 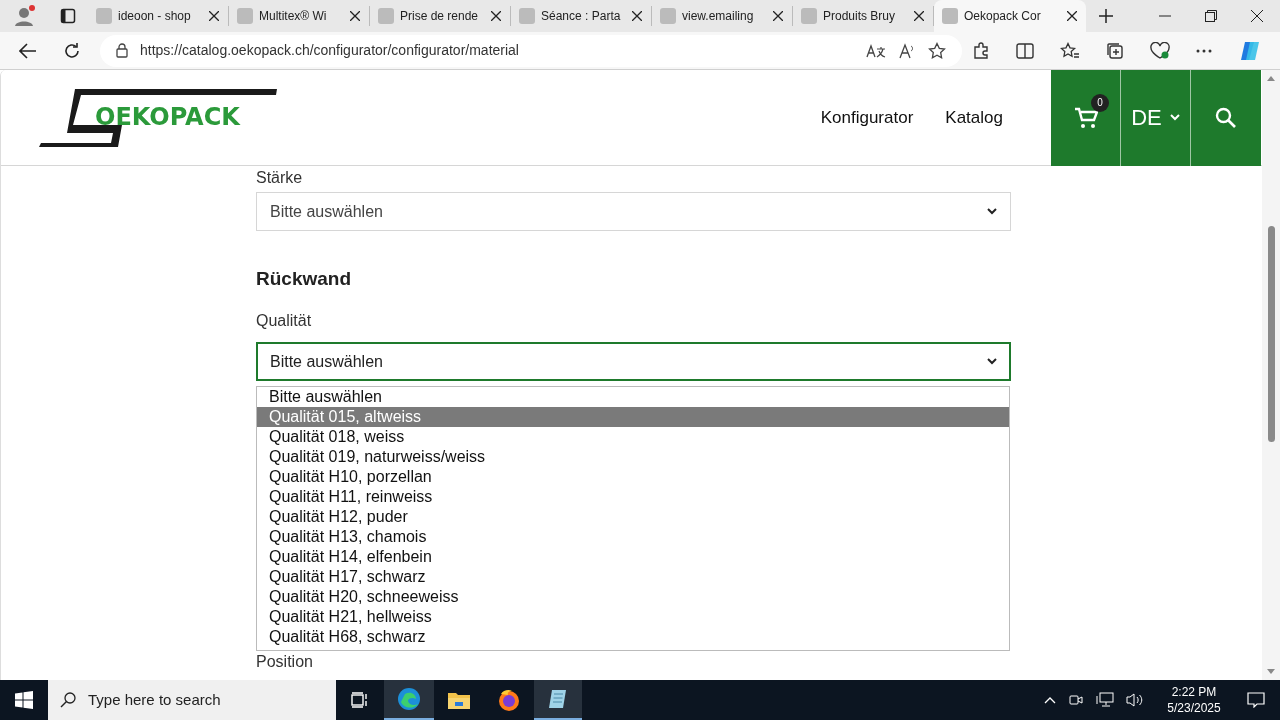 What do you see at coordinates (122, 50) in the screenshot?
I see `lock-icon` at bounding box center [122, 50].